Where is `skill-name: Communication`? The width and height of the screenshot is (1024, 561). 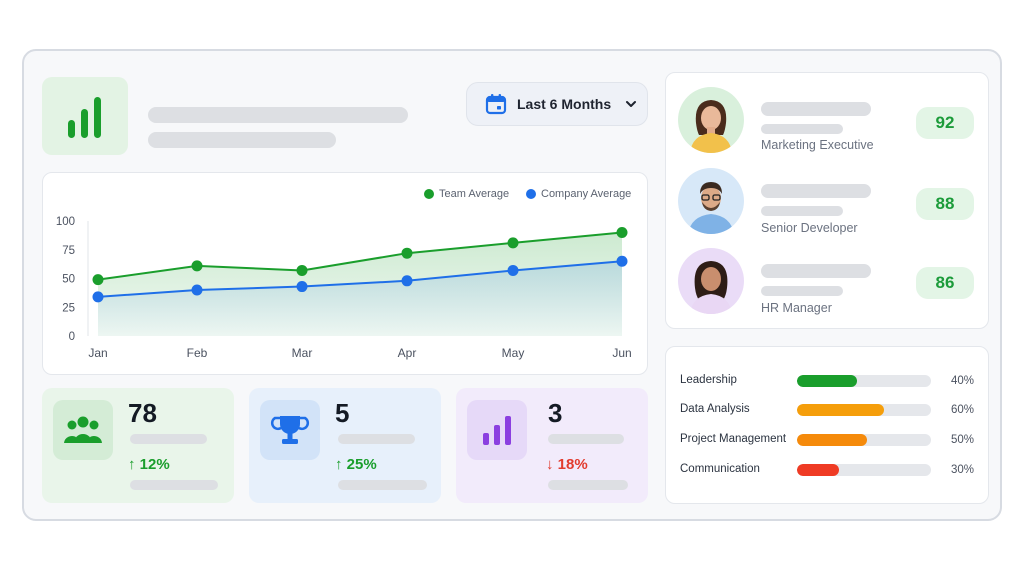 skill-name: Communication is located at coordinates (720, 469).